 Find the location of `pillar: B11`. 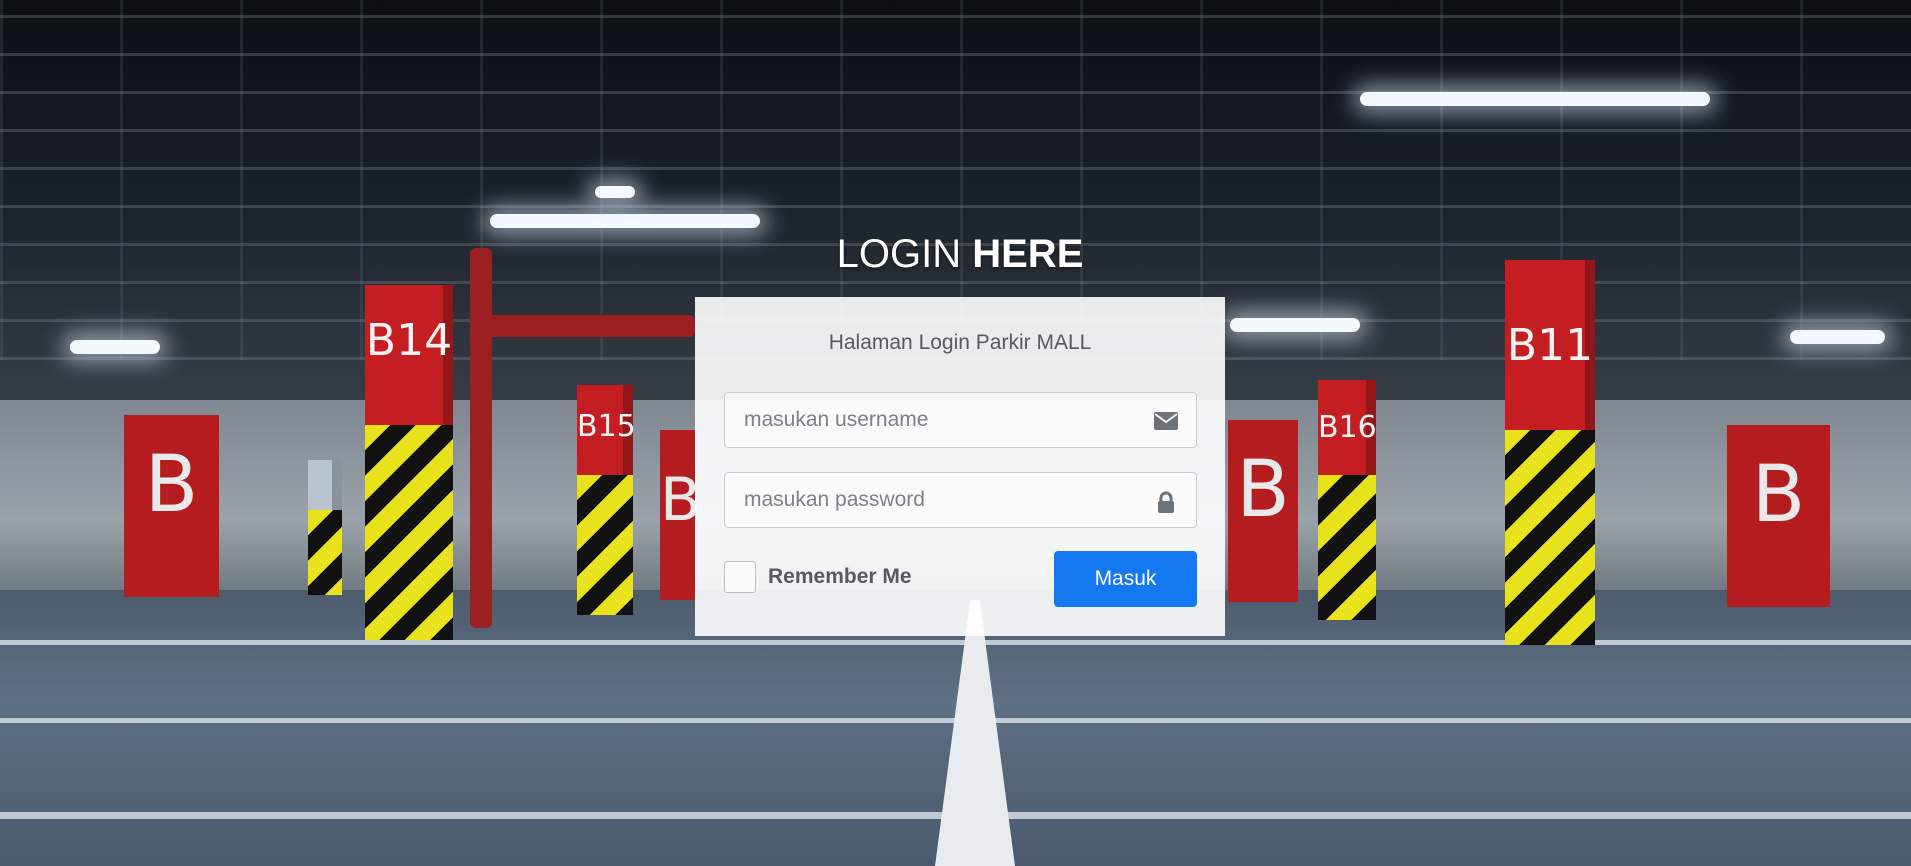

pillar: B11 is located at coordinates (1550, 452).